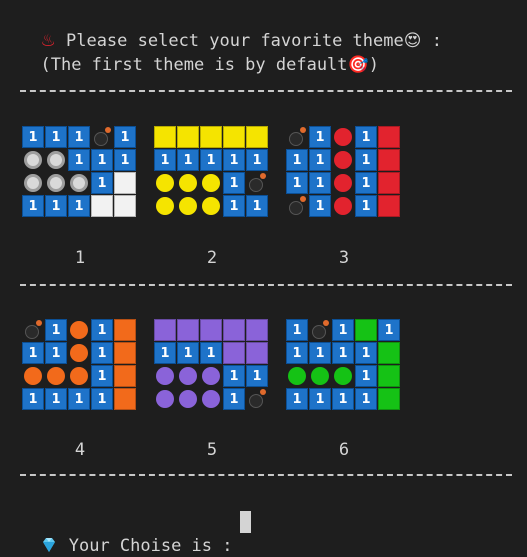 This screenshot has height=557, width=527. Describe the element at coordinates (245, 522) in the screenshot. I see `input-cursor` at that location.